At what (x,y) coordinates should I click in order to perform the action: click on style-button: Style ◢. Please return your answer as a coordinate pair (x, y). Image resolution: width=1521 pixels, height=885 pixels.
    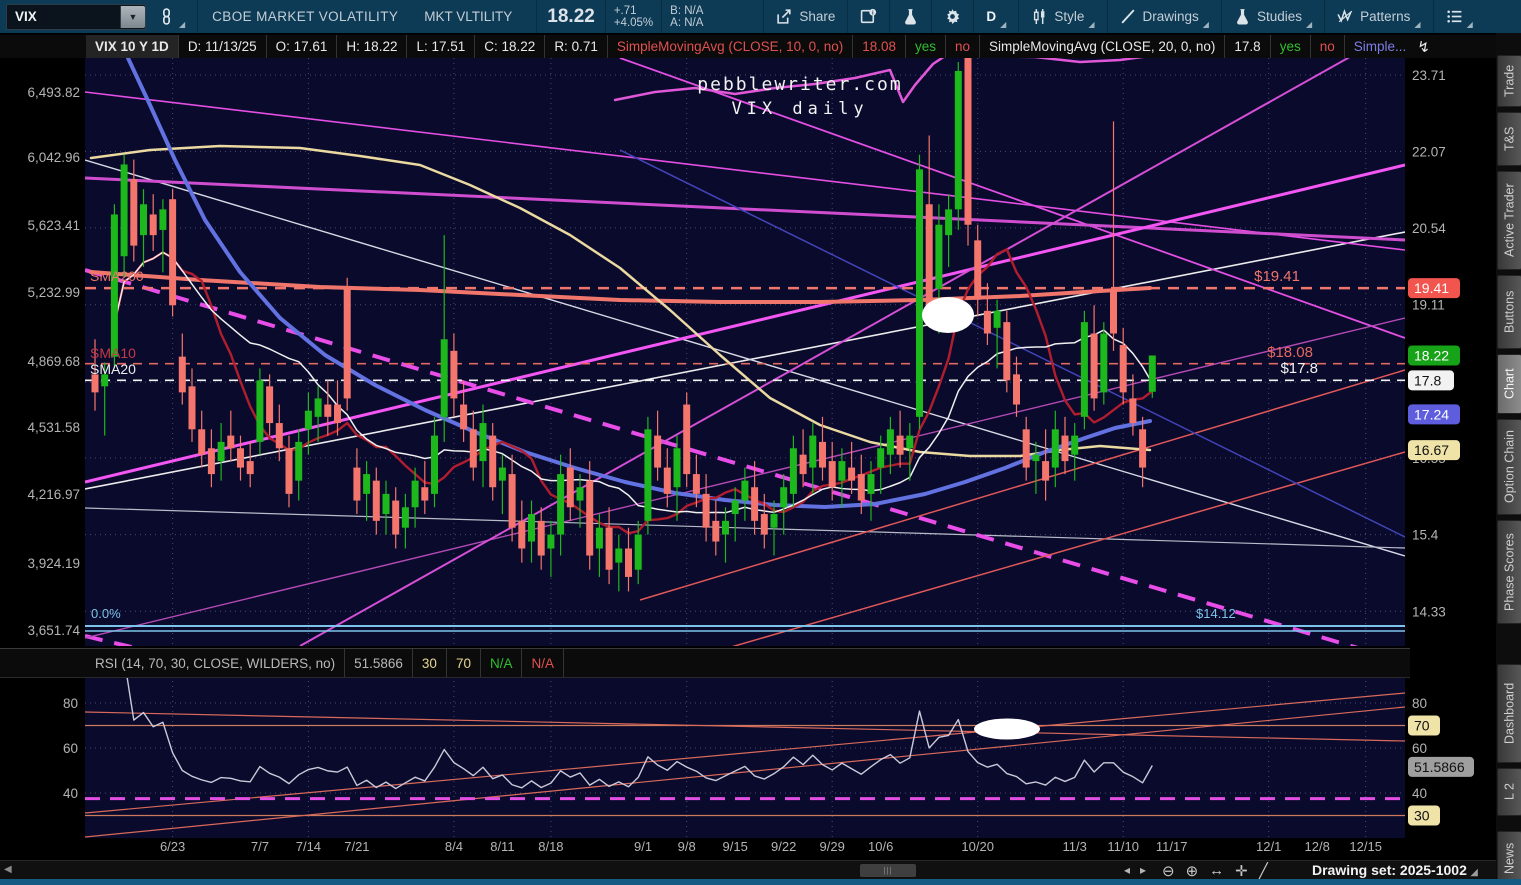
    Looking at the image, I should click on (1062, 16).